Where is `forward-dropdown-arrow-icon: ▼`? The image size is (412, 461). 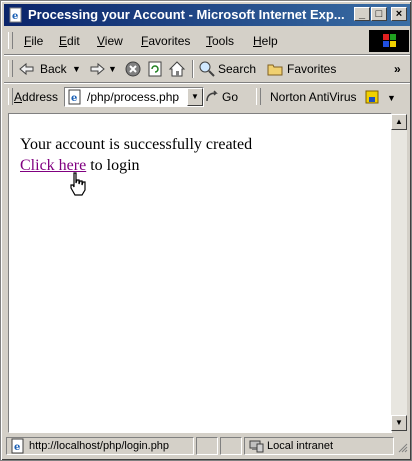
forward-dropdown-arrow-icon: ▼ is located at coordinates (112, 69).